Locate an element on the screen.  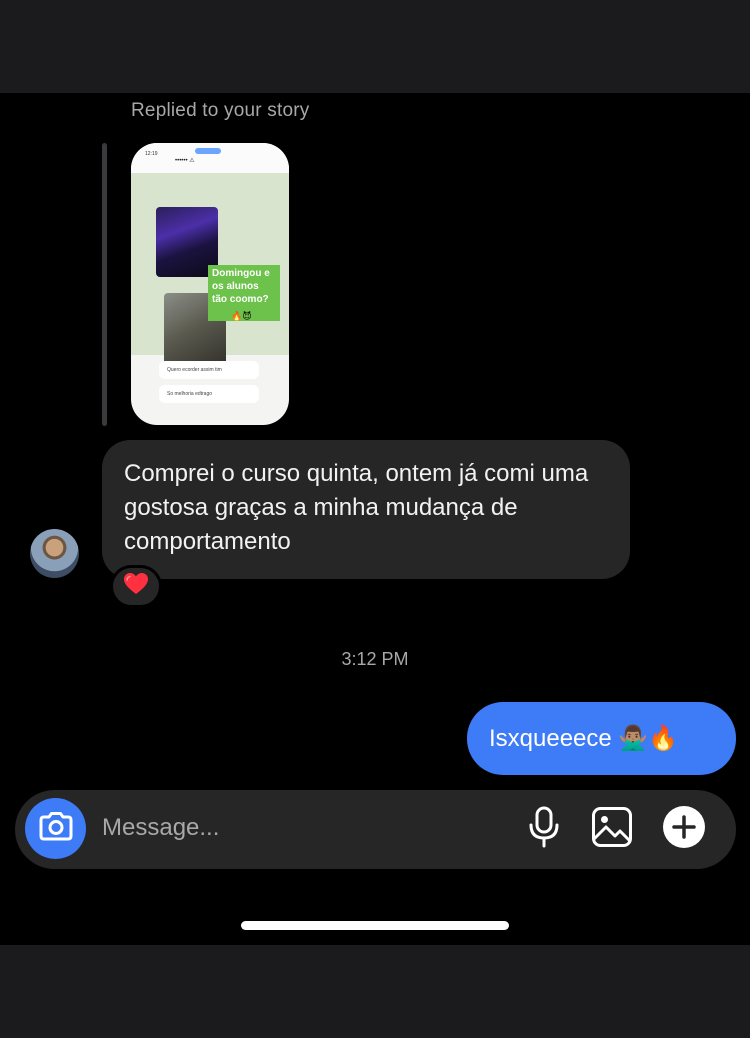
microphone-icon is located at coordinates (544, 829).